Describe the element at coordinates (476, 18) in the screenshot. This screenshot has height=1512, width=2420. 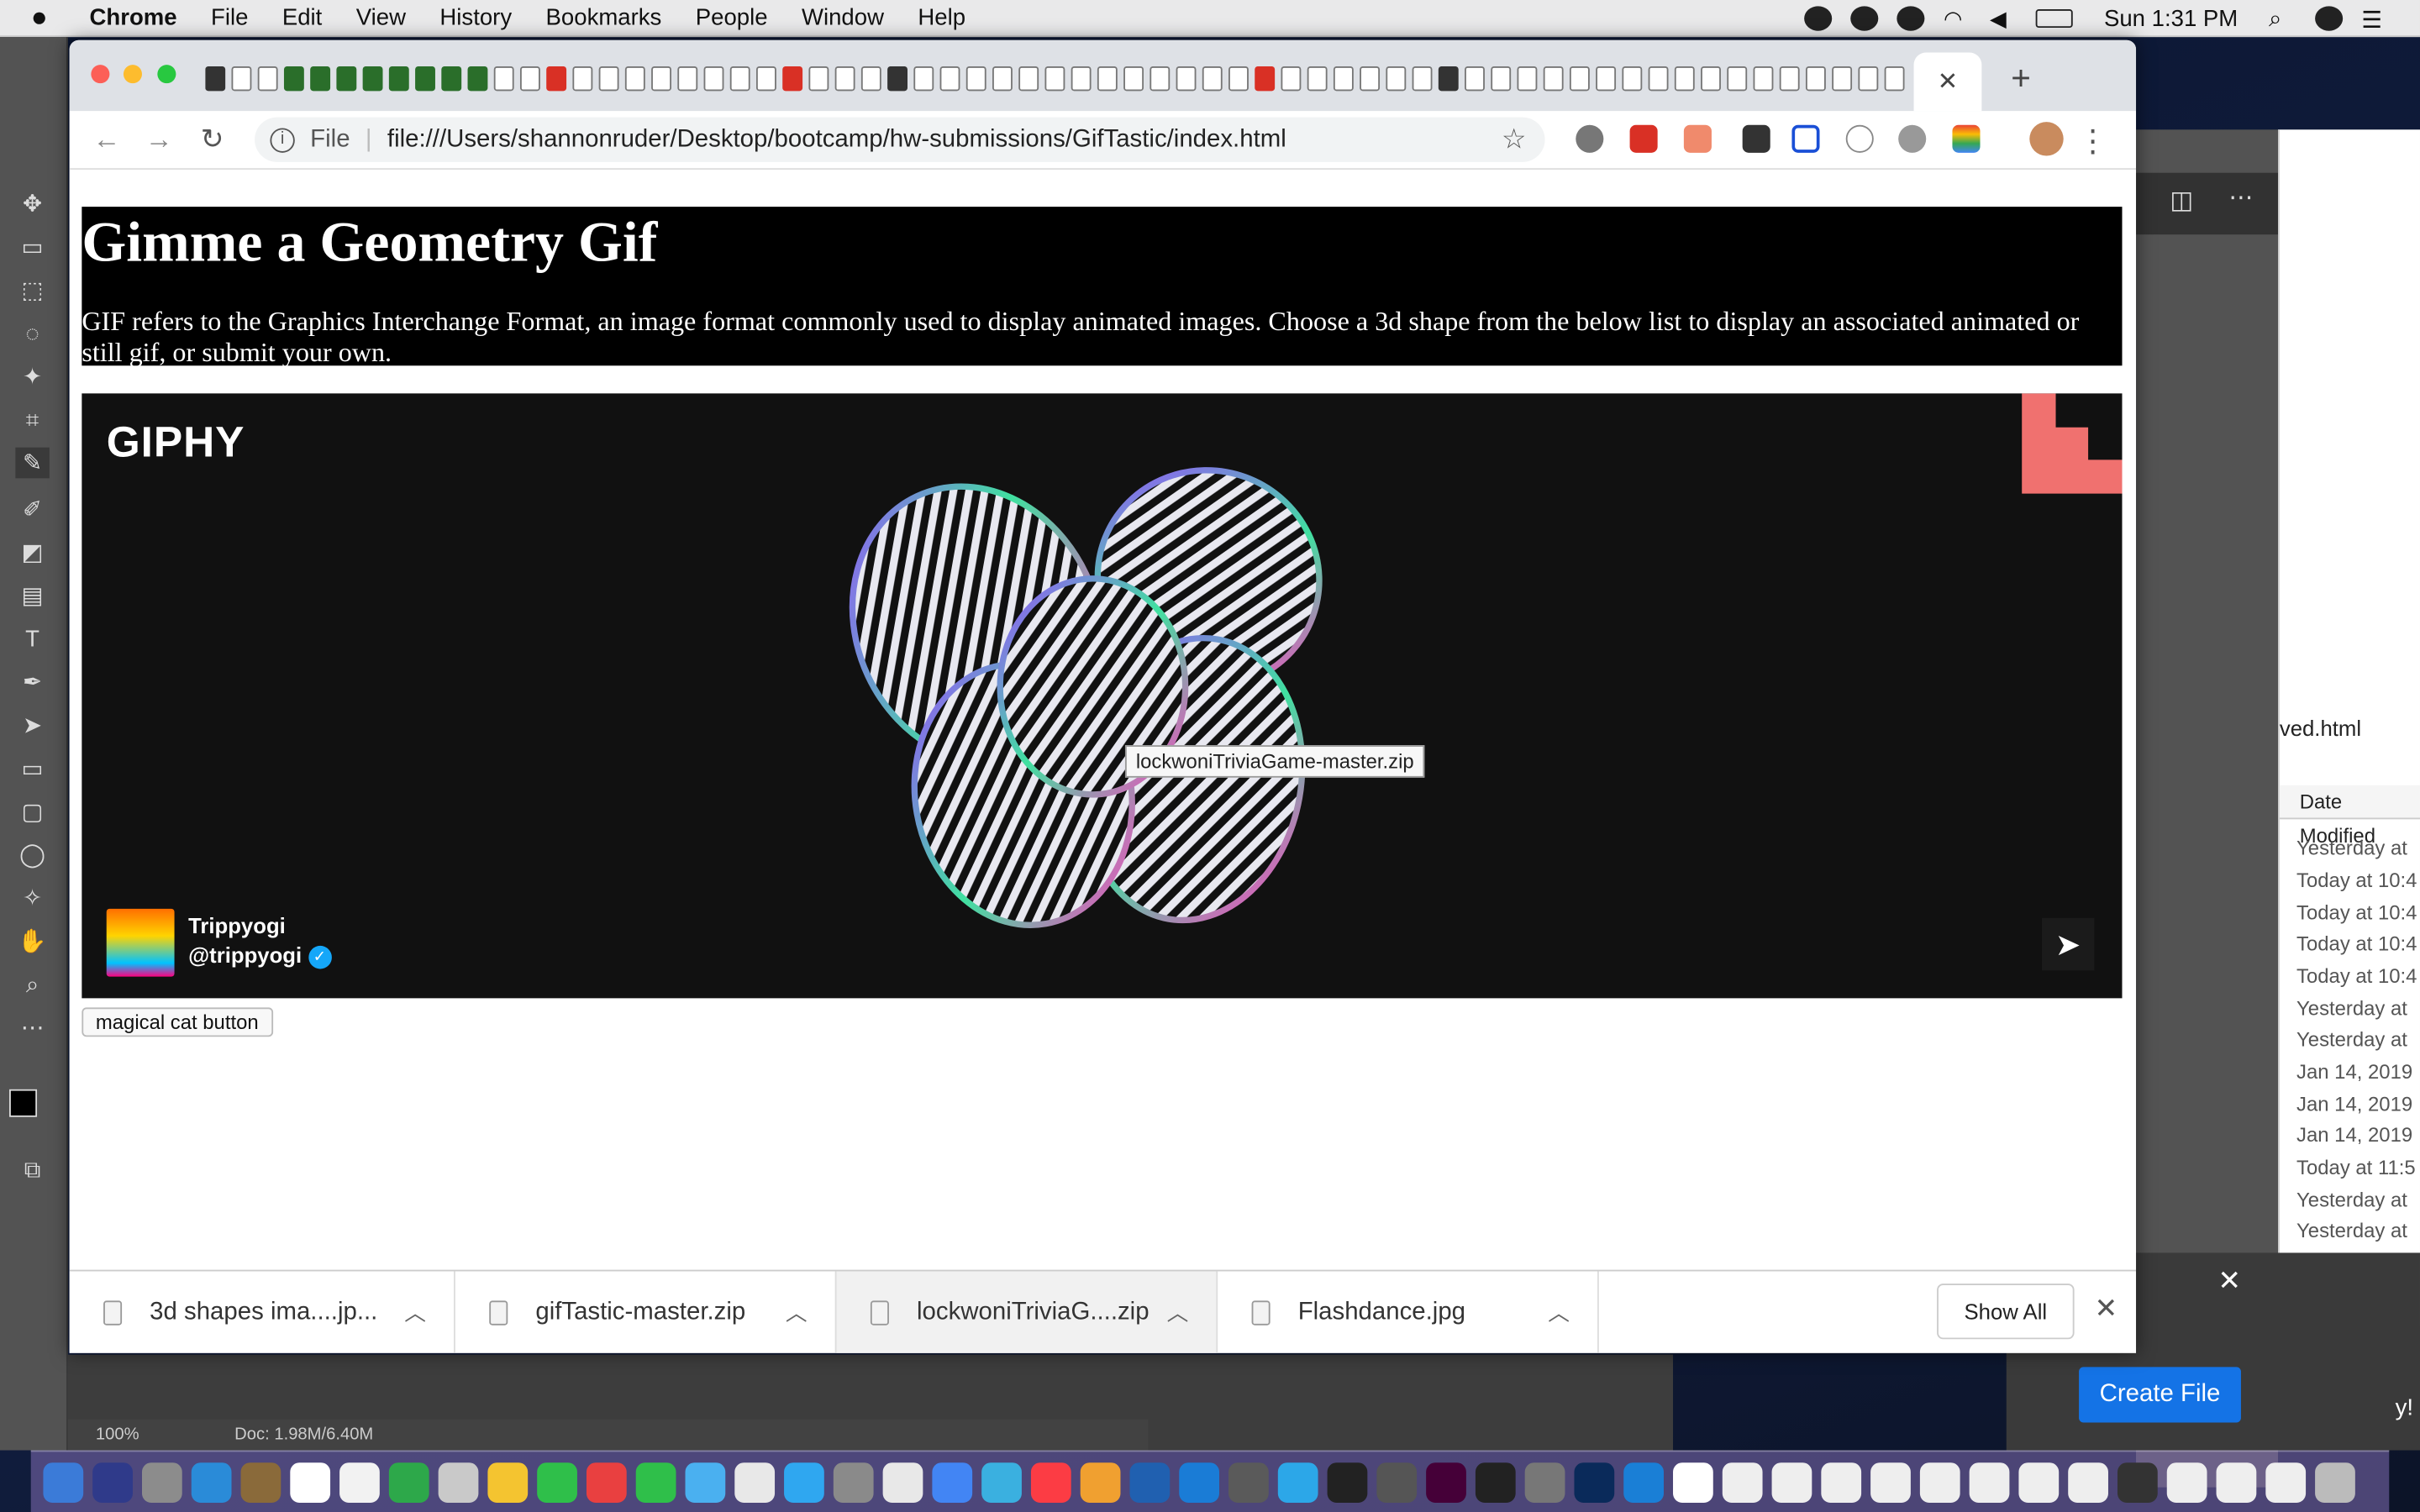
I see `menu-history: History` at that location.